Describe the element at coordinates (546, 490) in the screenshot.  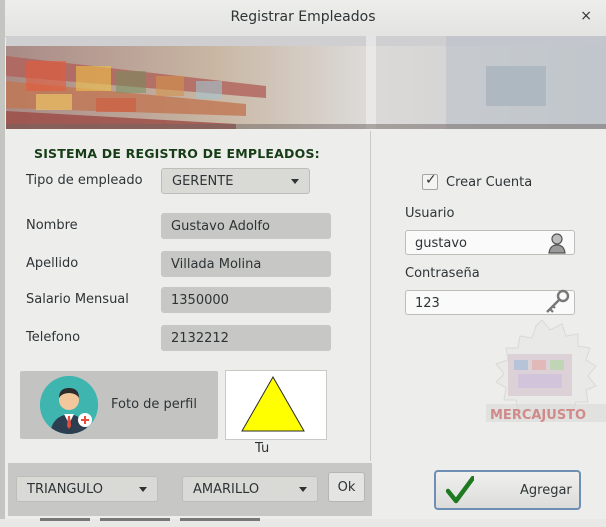
I see `agregar-label: Agregar` at that location.